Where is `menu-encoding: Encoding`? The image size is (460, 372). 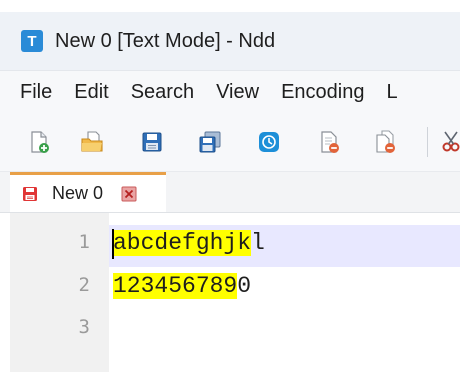 menu-encoding: Encoding is located at coordinates (322, 92).